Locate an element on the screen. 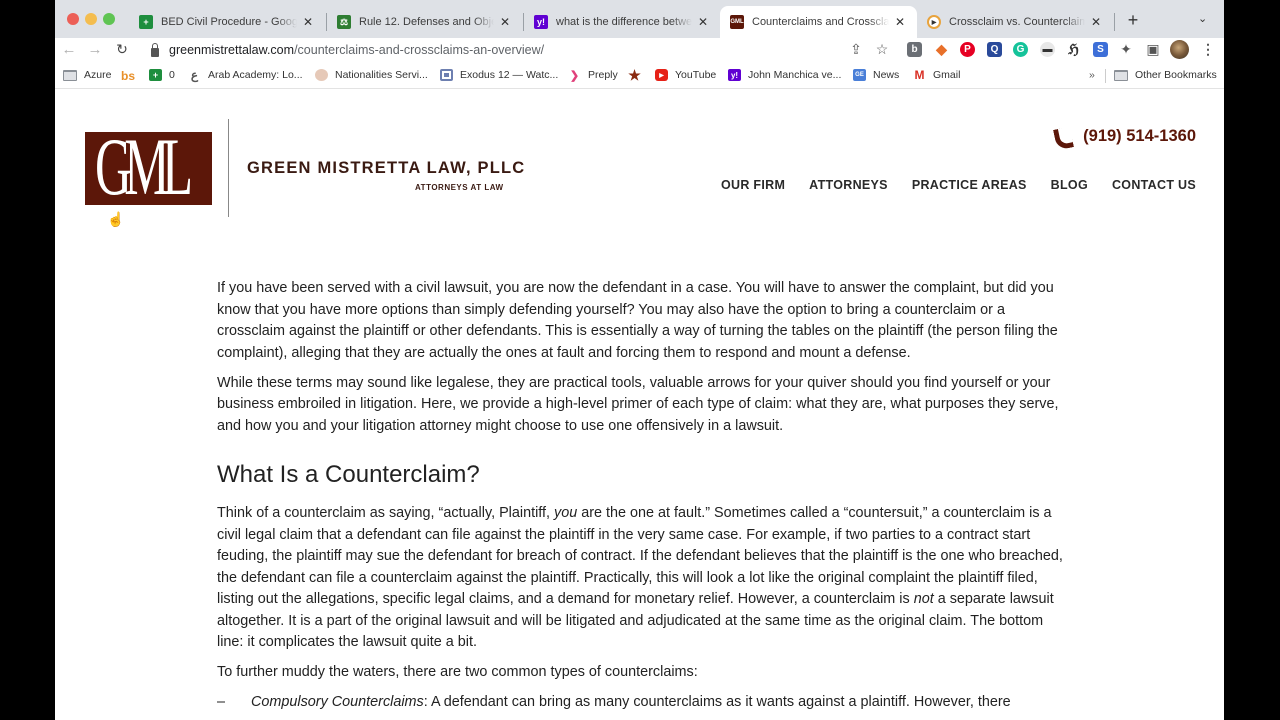 This screenshot has width=1280, height=720. extension-grammarly-icon: G is located at coordinates (1020, 49).